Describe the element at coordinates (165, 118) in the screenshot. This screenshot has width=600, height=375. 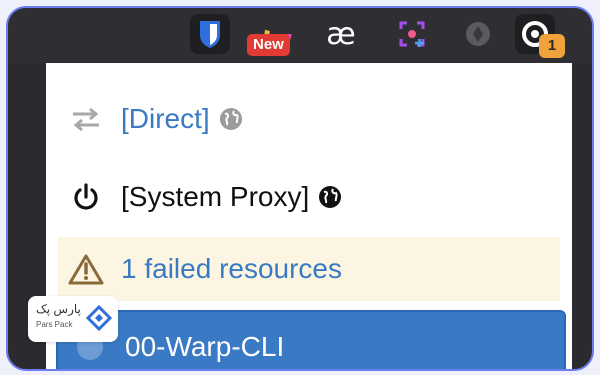
I see `direct-label: [Direct]` at that location.